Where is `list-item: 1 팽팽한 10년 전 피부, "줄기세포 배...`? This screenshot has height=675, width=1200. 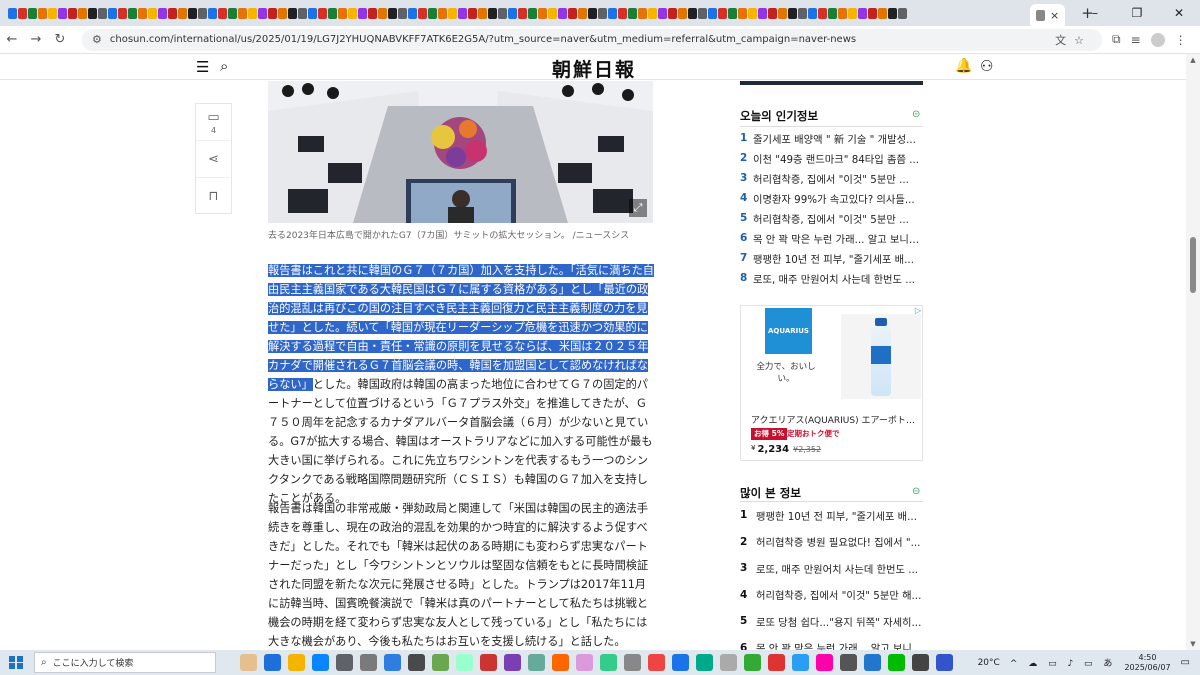
list-item: 1 팽팽한 10년 전 피부, "줄기세포 배... is located at coordinates (831, 515).